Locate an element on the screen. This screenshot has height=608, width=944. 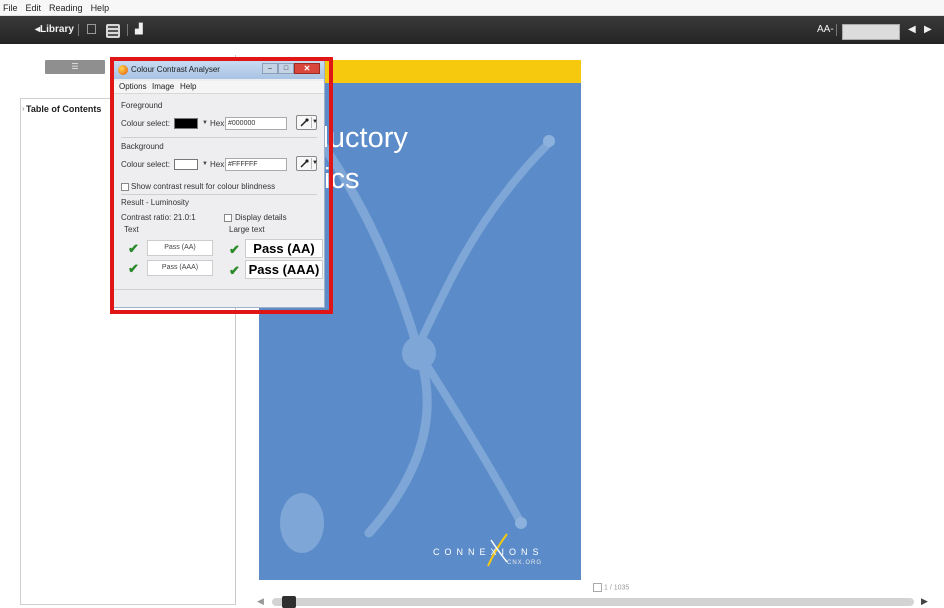
page-indicator: 1 / 1035 is located at coordinates (611, 587).